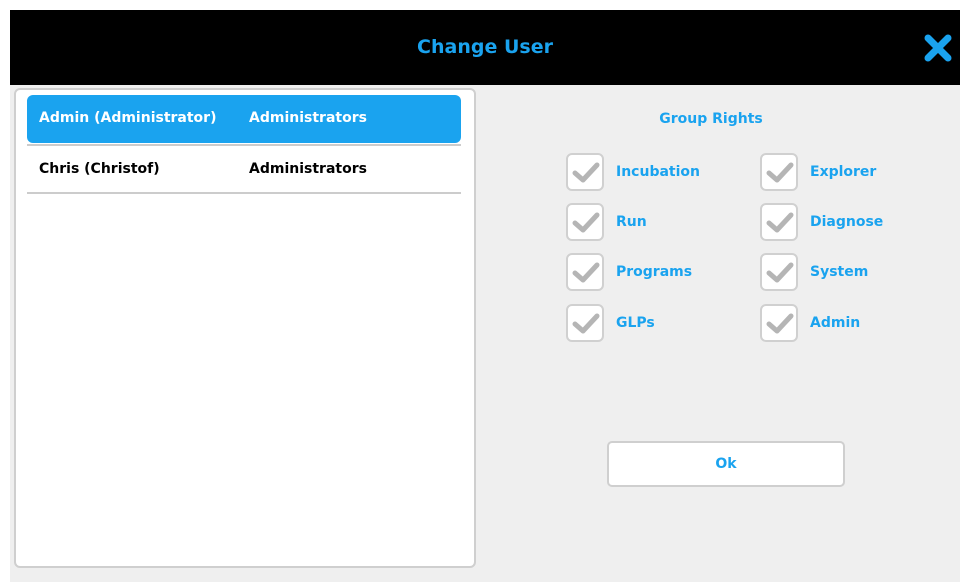 The width and height of the screenshot is (960, 582). Describe the element at coordinates (839, 272) in the screenshot. I see `system-label: System` at that location.